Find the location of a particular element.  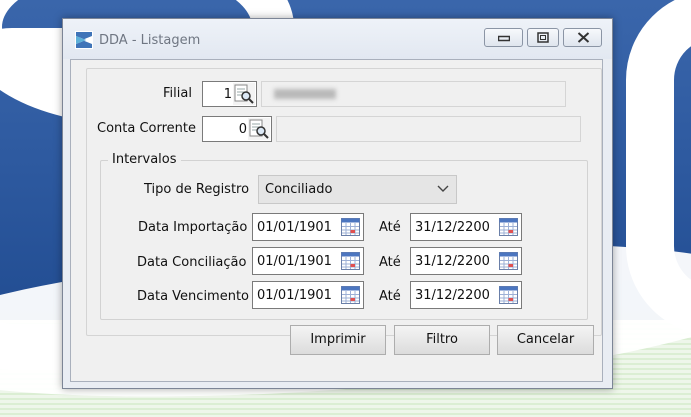

minimize-icon is located at coordinates (504, 38).